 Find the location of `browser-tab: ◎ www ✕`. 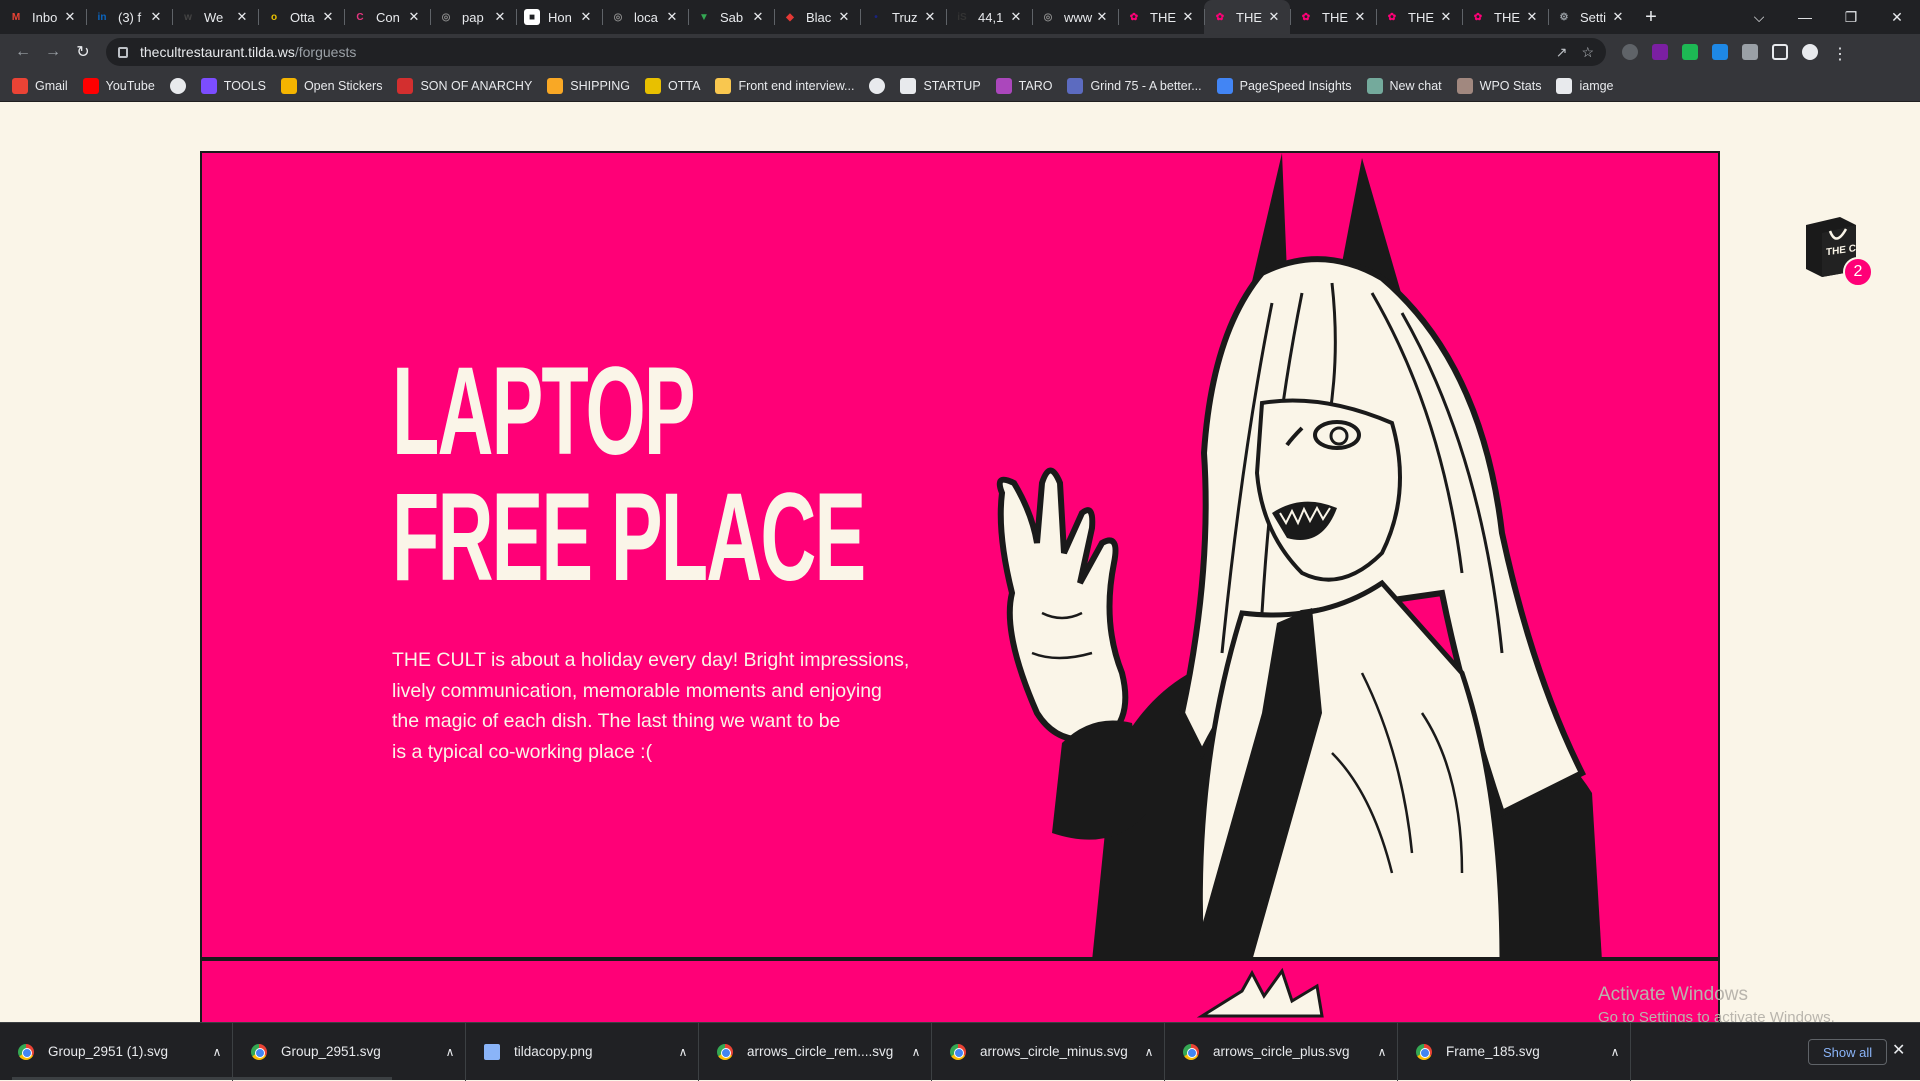

browser-tab: ◎ www ✕ is located at coordinates (1075, 17).